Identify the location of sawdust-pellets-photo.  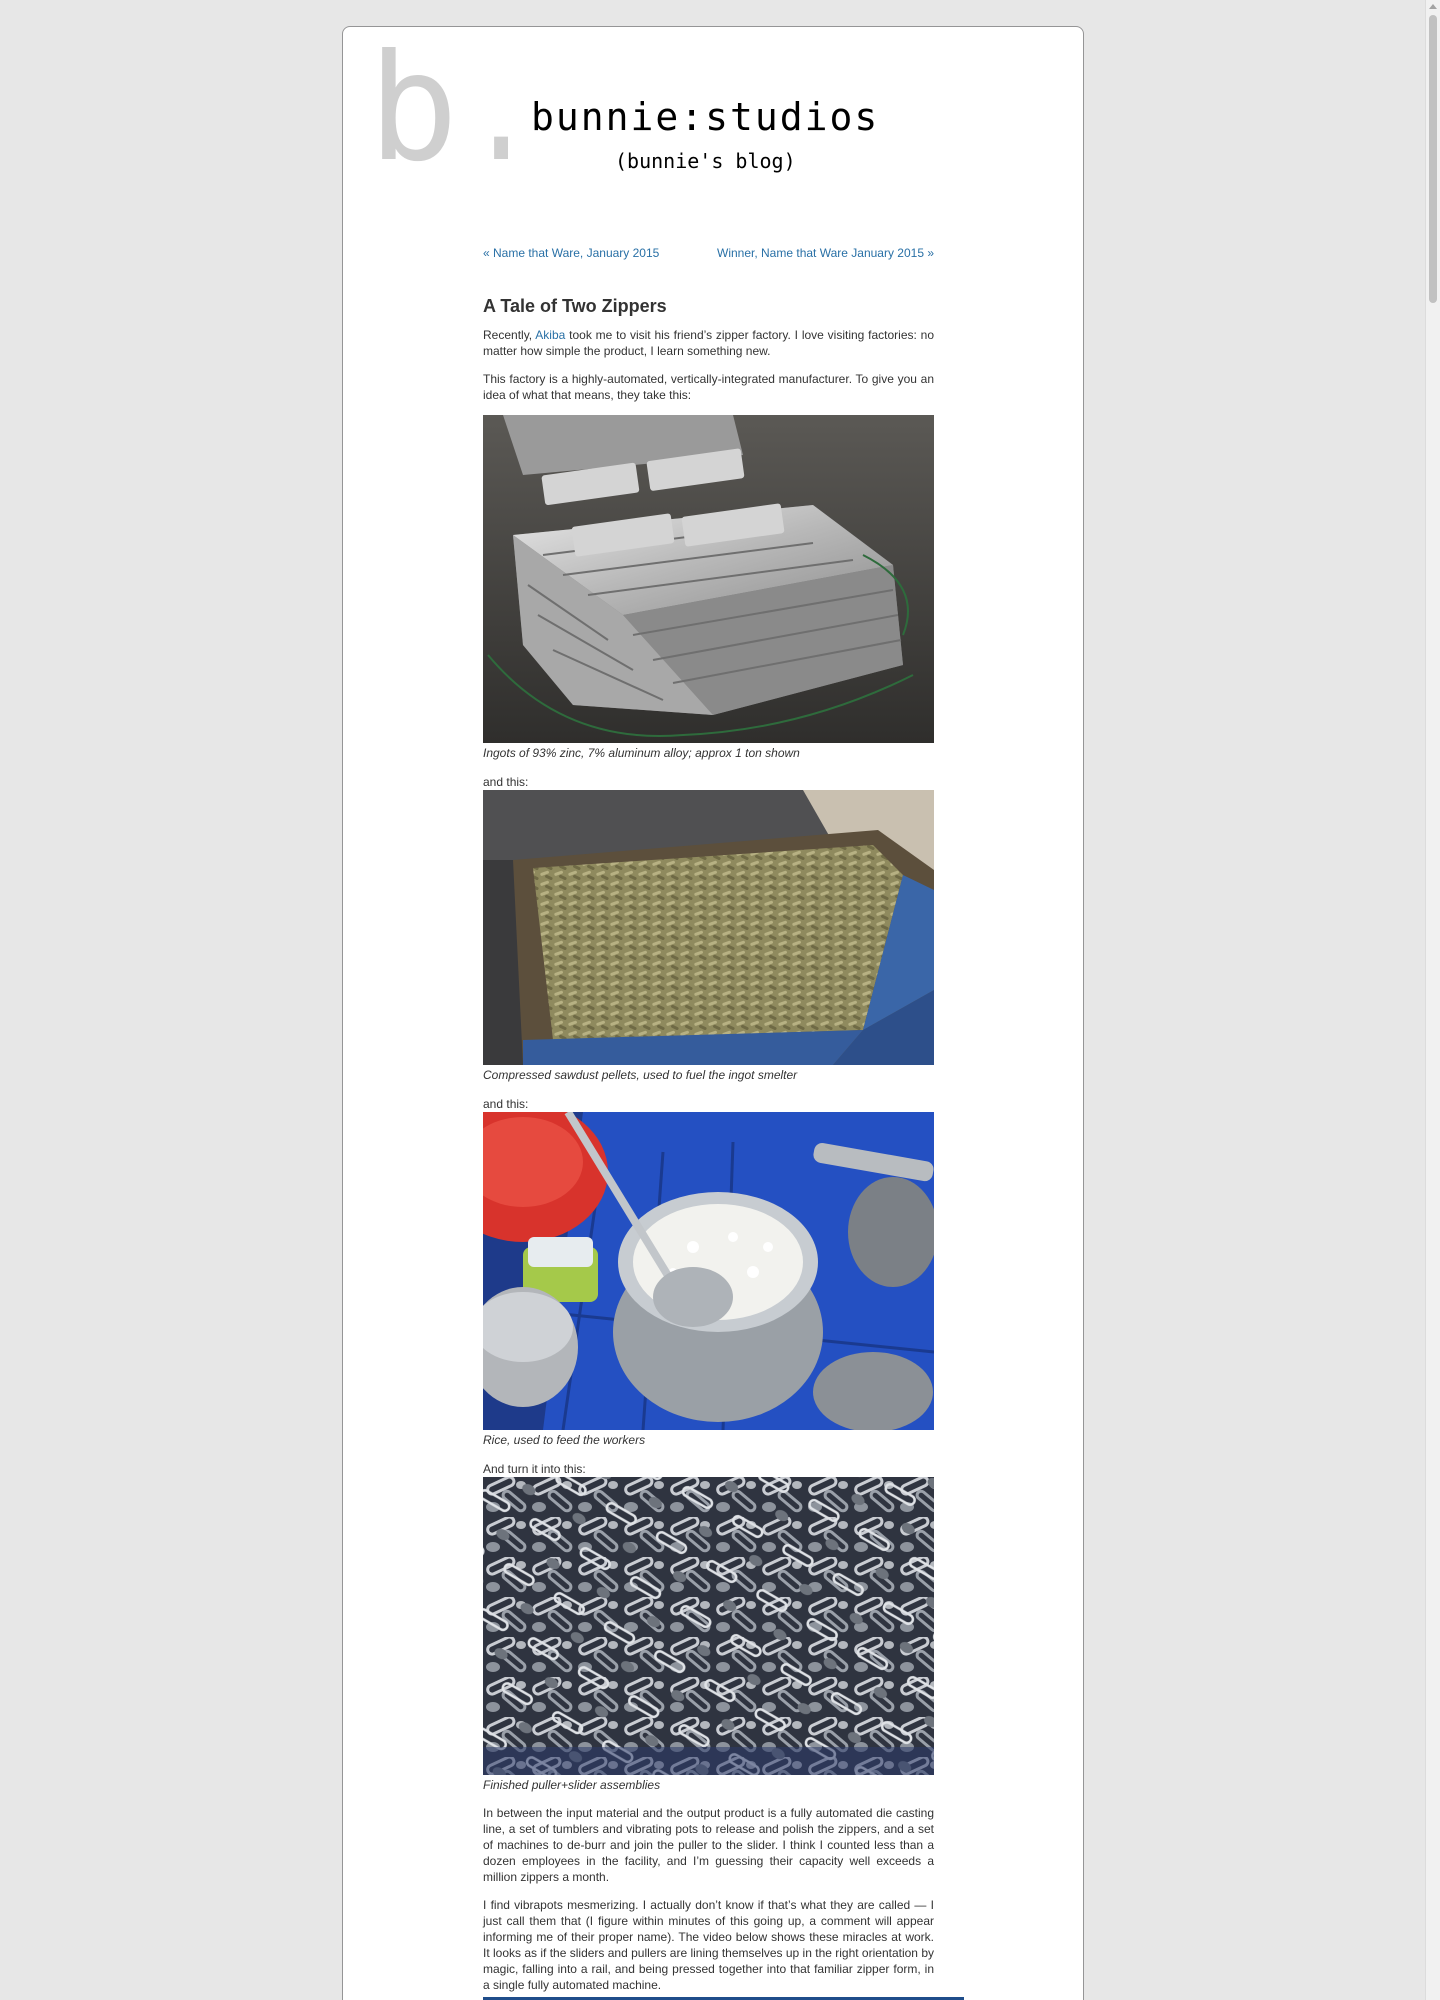
(708, 927).